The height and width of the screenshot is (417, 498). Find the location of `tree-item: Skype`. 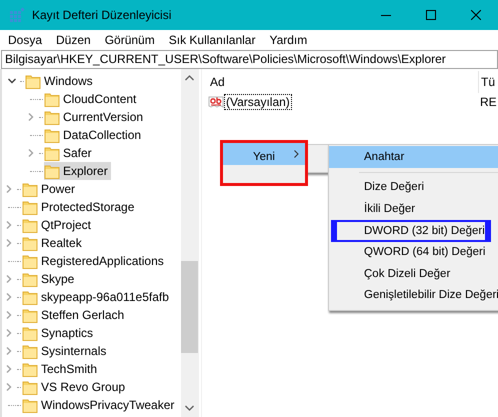

tree-item: Skype is located at coordinates (50, 279).